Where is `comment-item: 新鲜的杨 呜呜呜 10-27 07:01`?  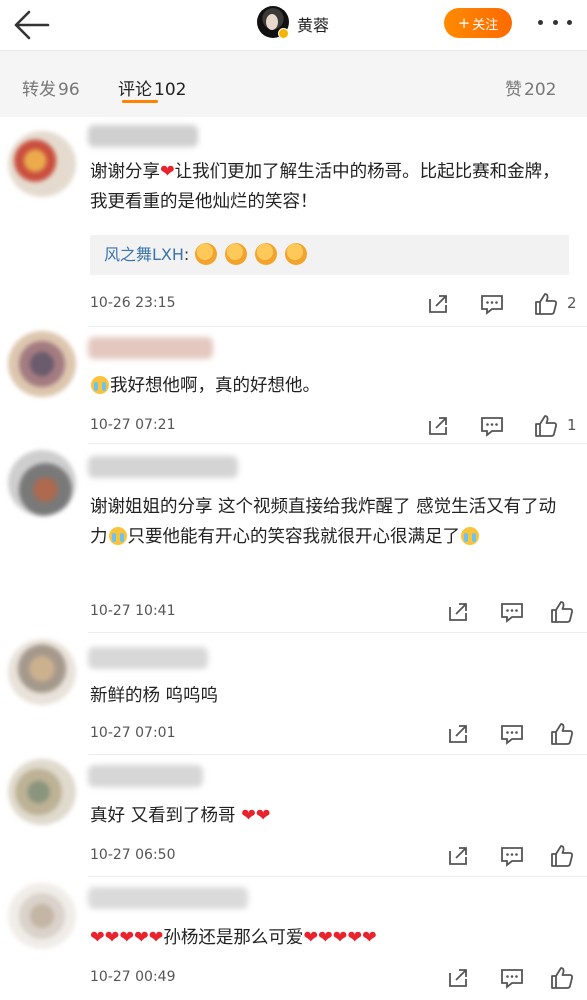 comment-item: 新鲜的杨 呜呜呜 10-27 07:01 is located at coordinates (293, 694).